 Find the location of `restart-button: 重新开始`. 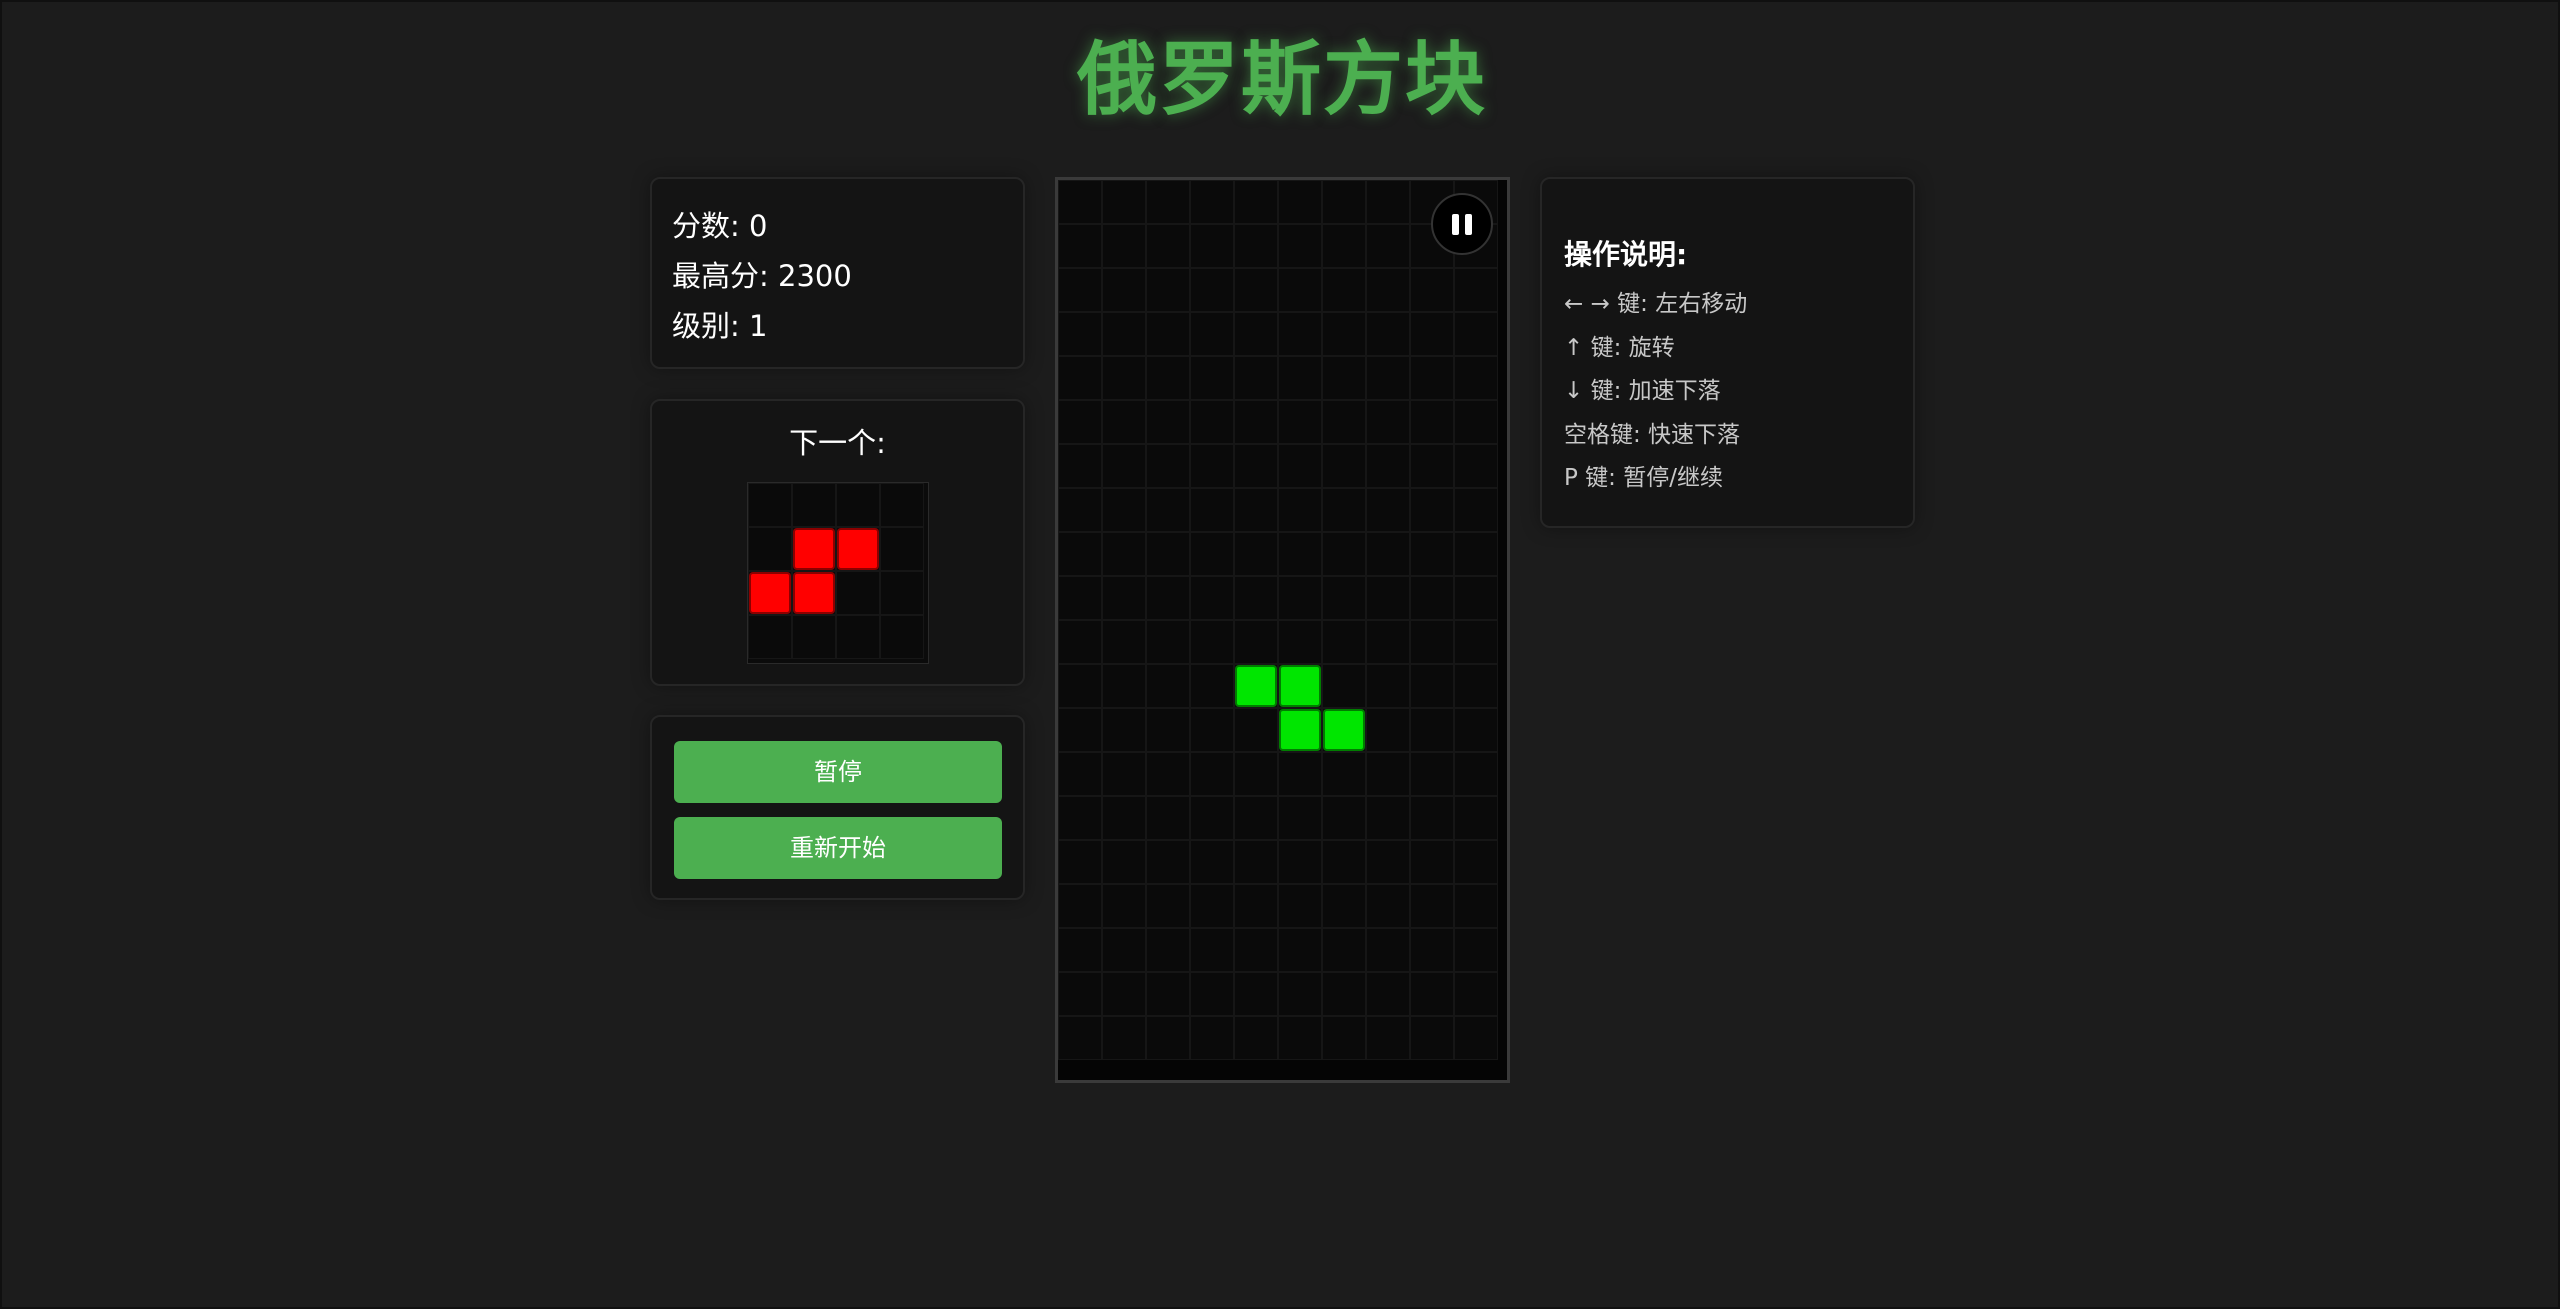

restart-button: 重新开始 is located at coordinates (838, 848).